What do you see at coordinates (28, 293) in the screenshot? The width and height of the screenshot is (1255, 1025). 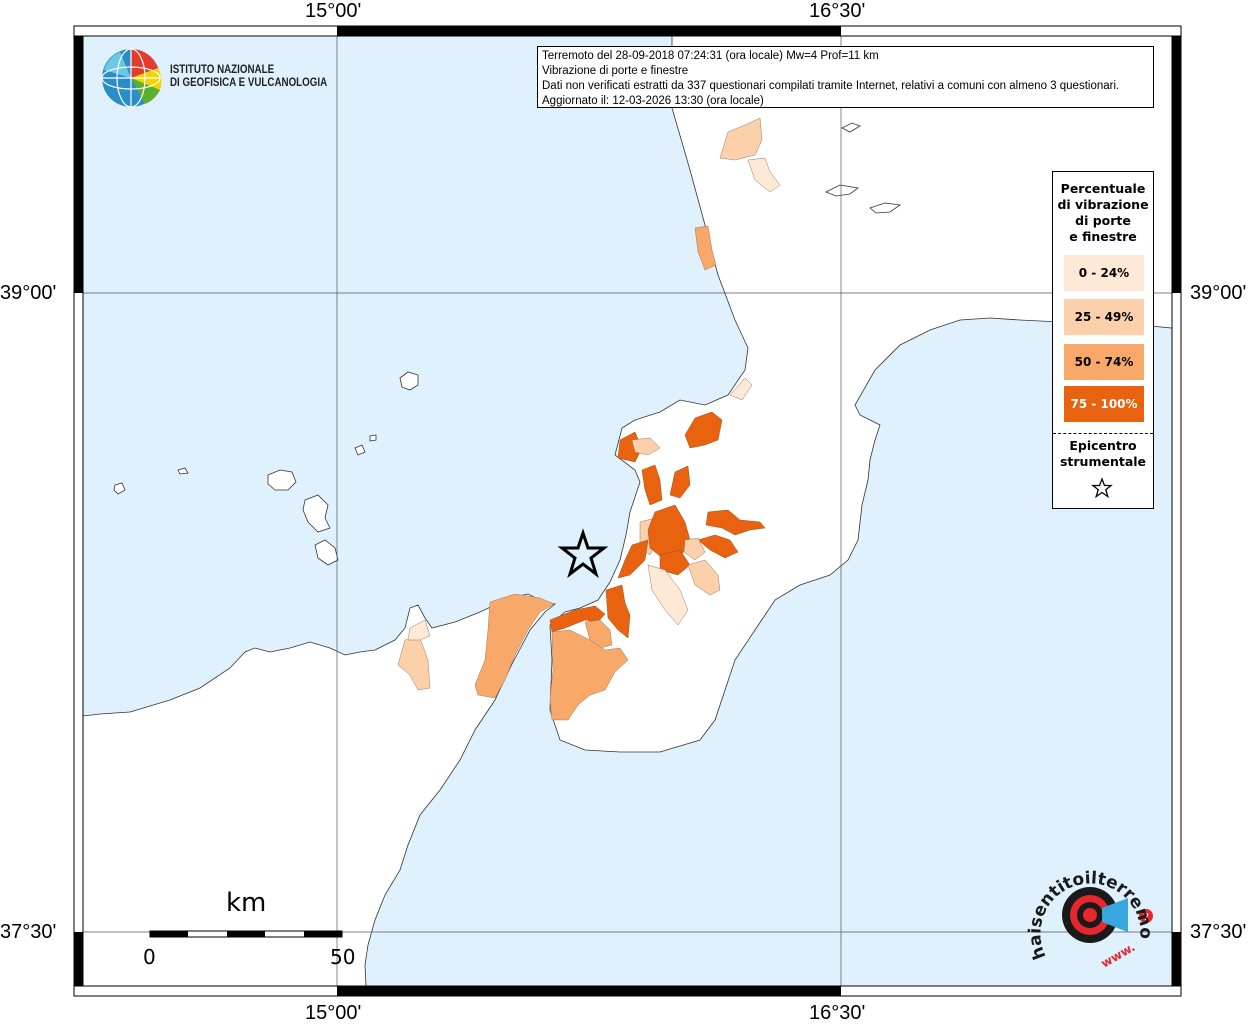 I see `coord-left-upper: 39°00'` at bounding box center [28, 293].